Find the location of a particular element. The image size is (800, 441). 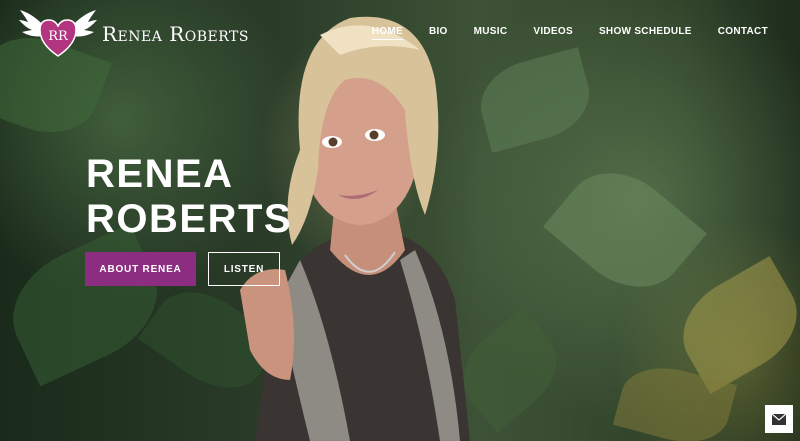

site-brand: RR Renea Roberts is located at coordinates (133, 32).